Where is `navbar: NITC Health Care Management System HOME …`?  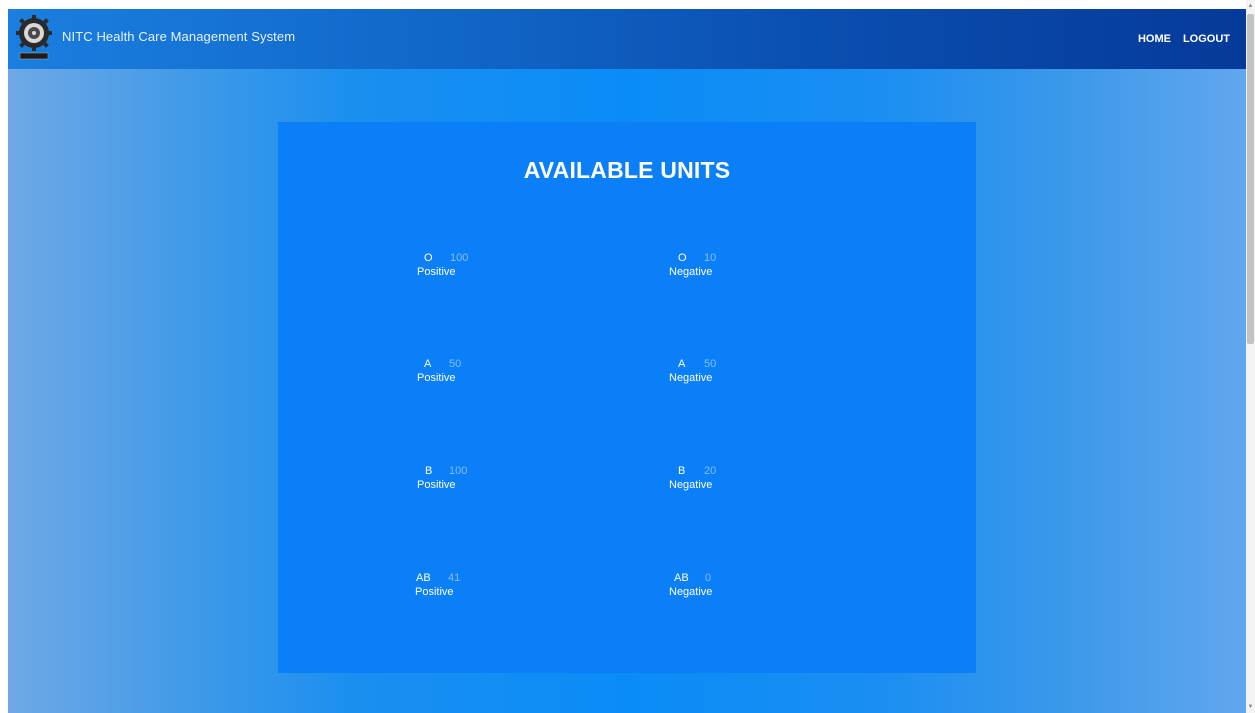 navbar: NITC Health Care Management System HOME … is located at coordinates (627, 39).